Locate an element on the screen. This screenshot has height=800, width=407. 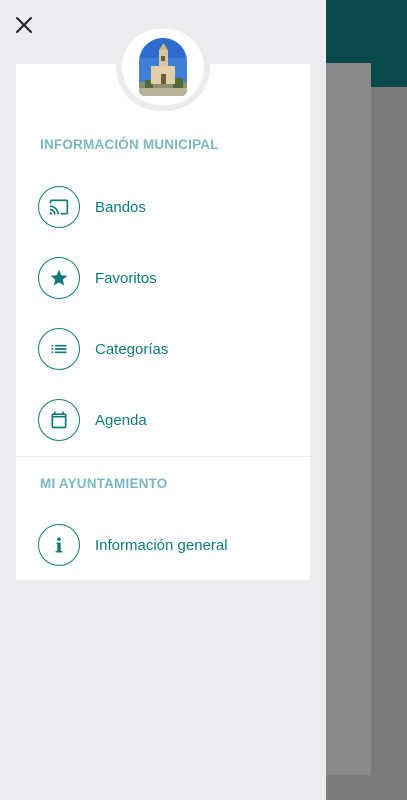
menu-item-agenda: Agenda is located at coordinates (168, 420).